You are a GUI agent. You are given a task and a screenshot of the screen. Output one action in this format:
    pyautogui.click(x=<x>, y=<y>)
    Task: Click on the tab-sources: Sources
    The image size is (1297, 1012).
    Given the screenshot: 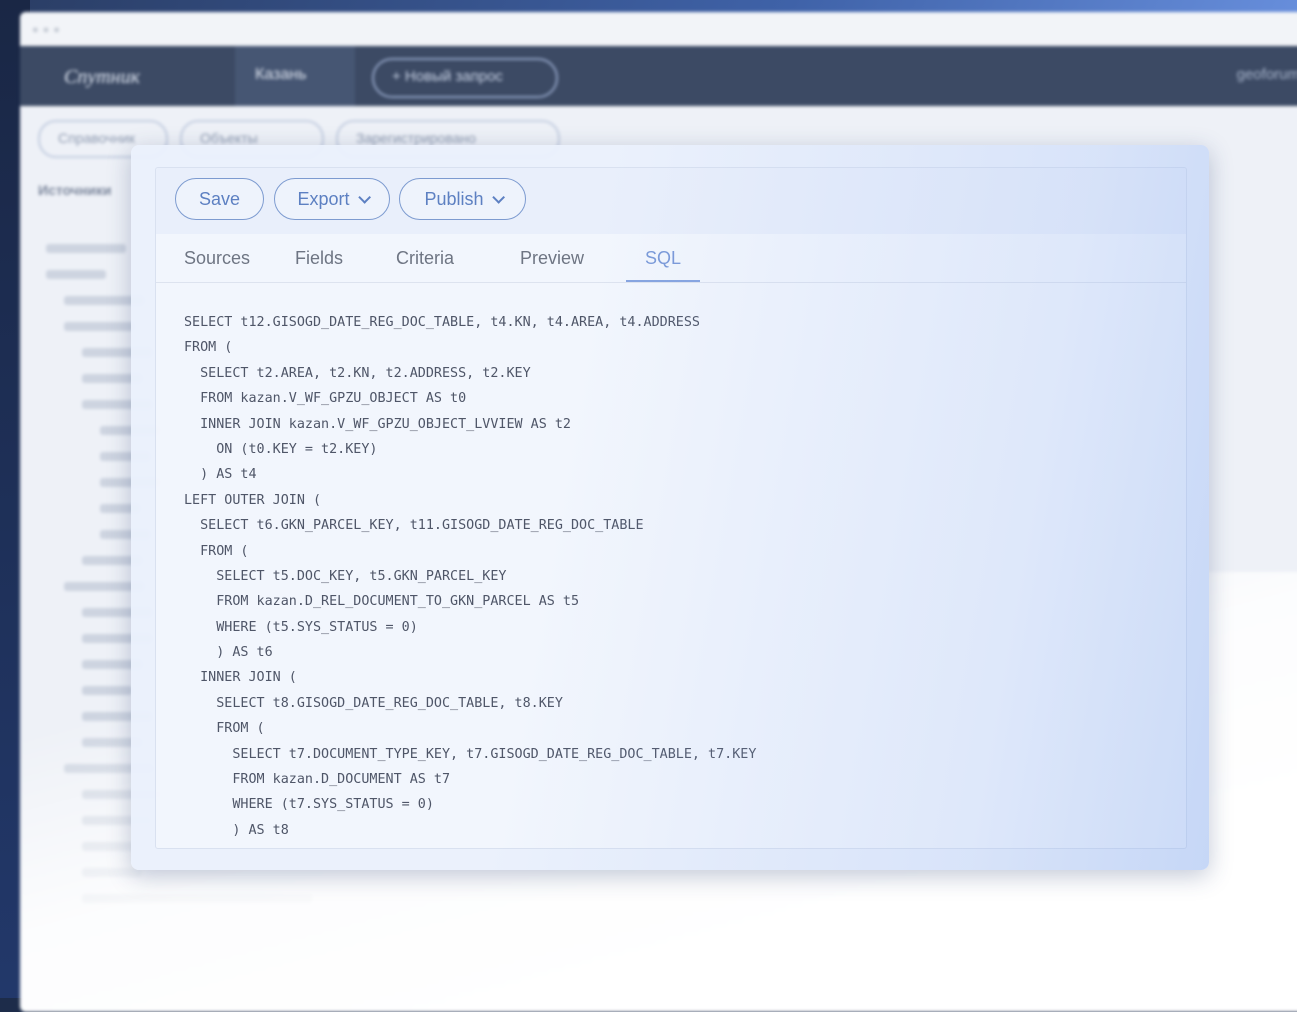 What is the action you would take?
    pyautogui.click(x=217, y=258)
    